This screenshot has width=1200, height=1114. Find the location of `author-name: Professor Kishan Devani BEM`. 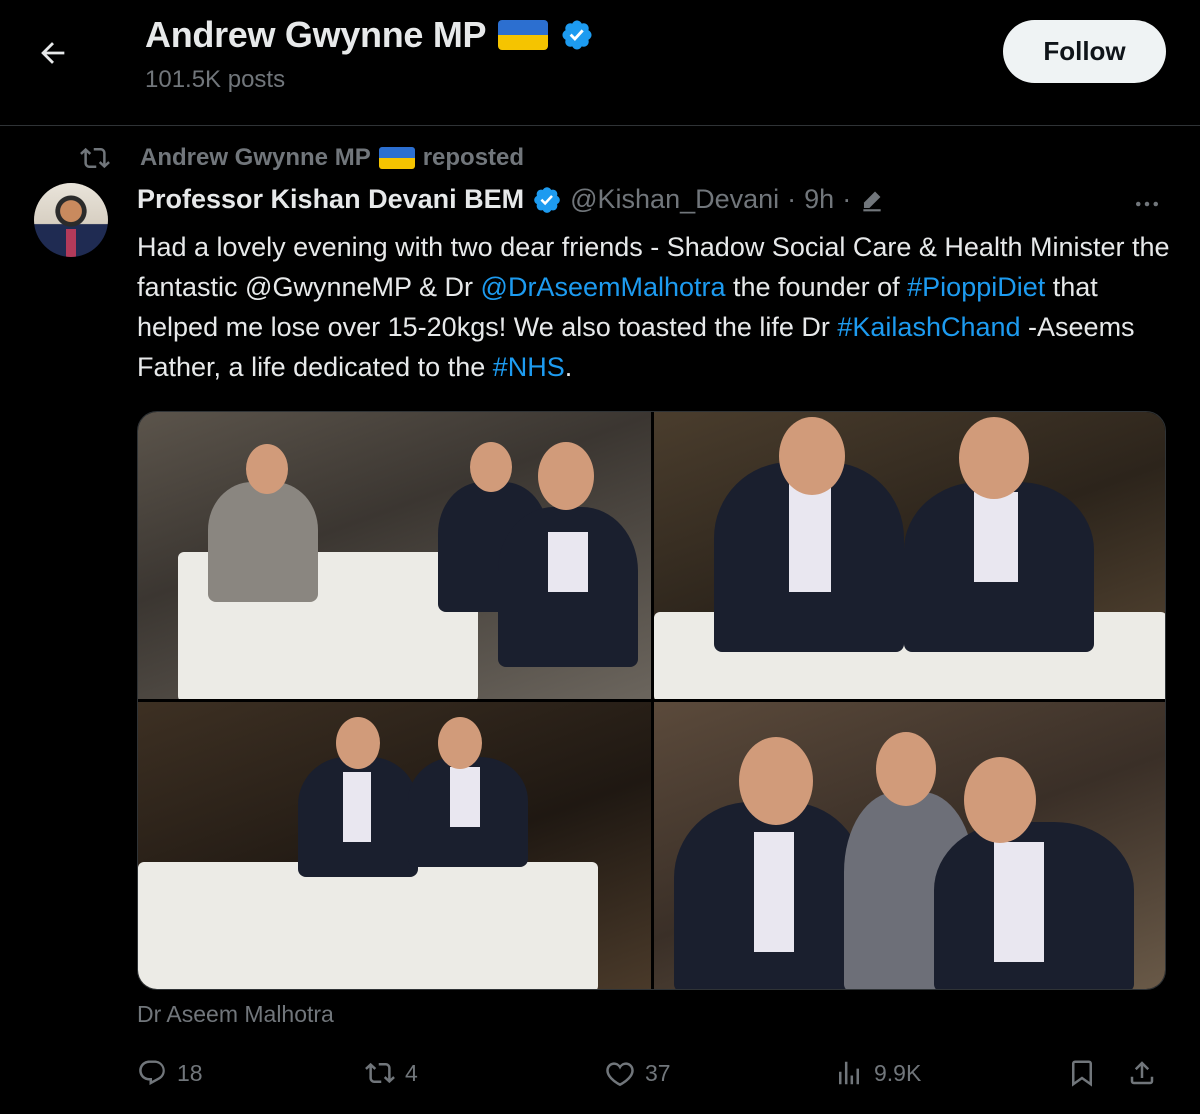

author-name: Professor Kishan Devani BEM is located at coordinates (330, 199).